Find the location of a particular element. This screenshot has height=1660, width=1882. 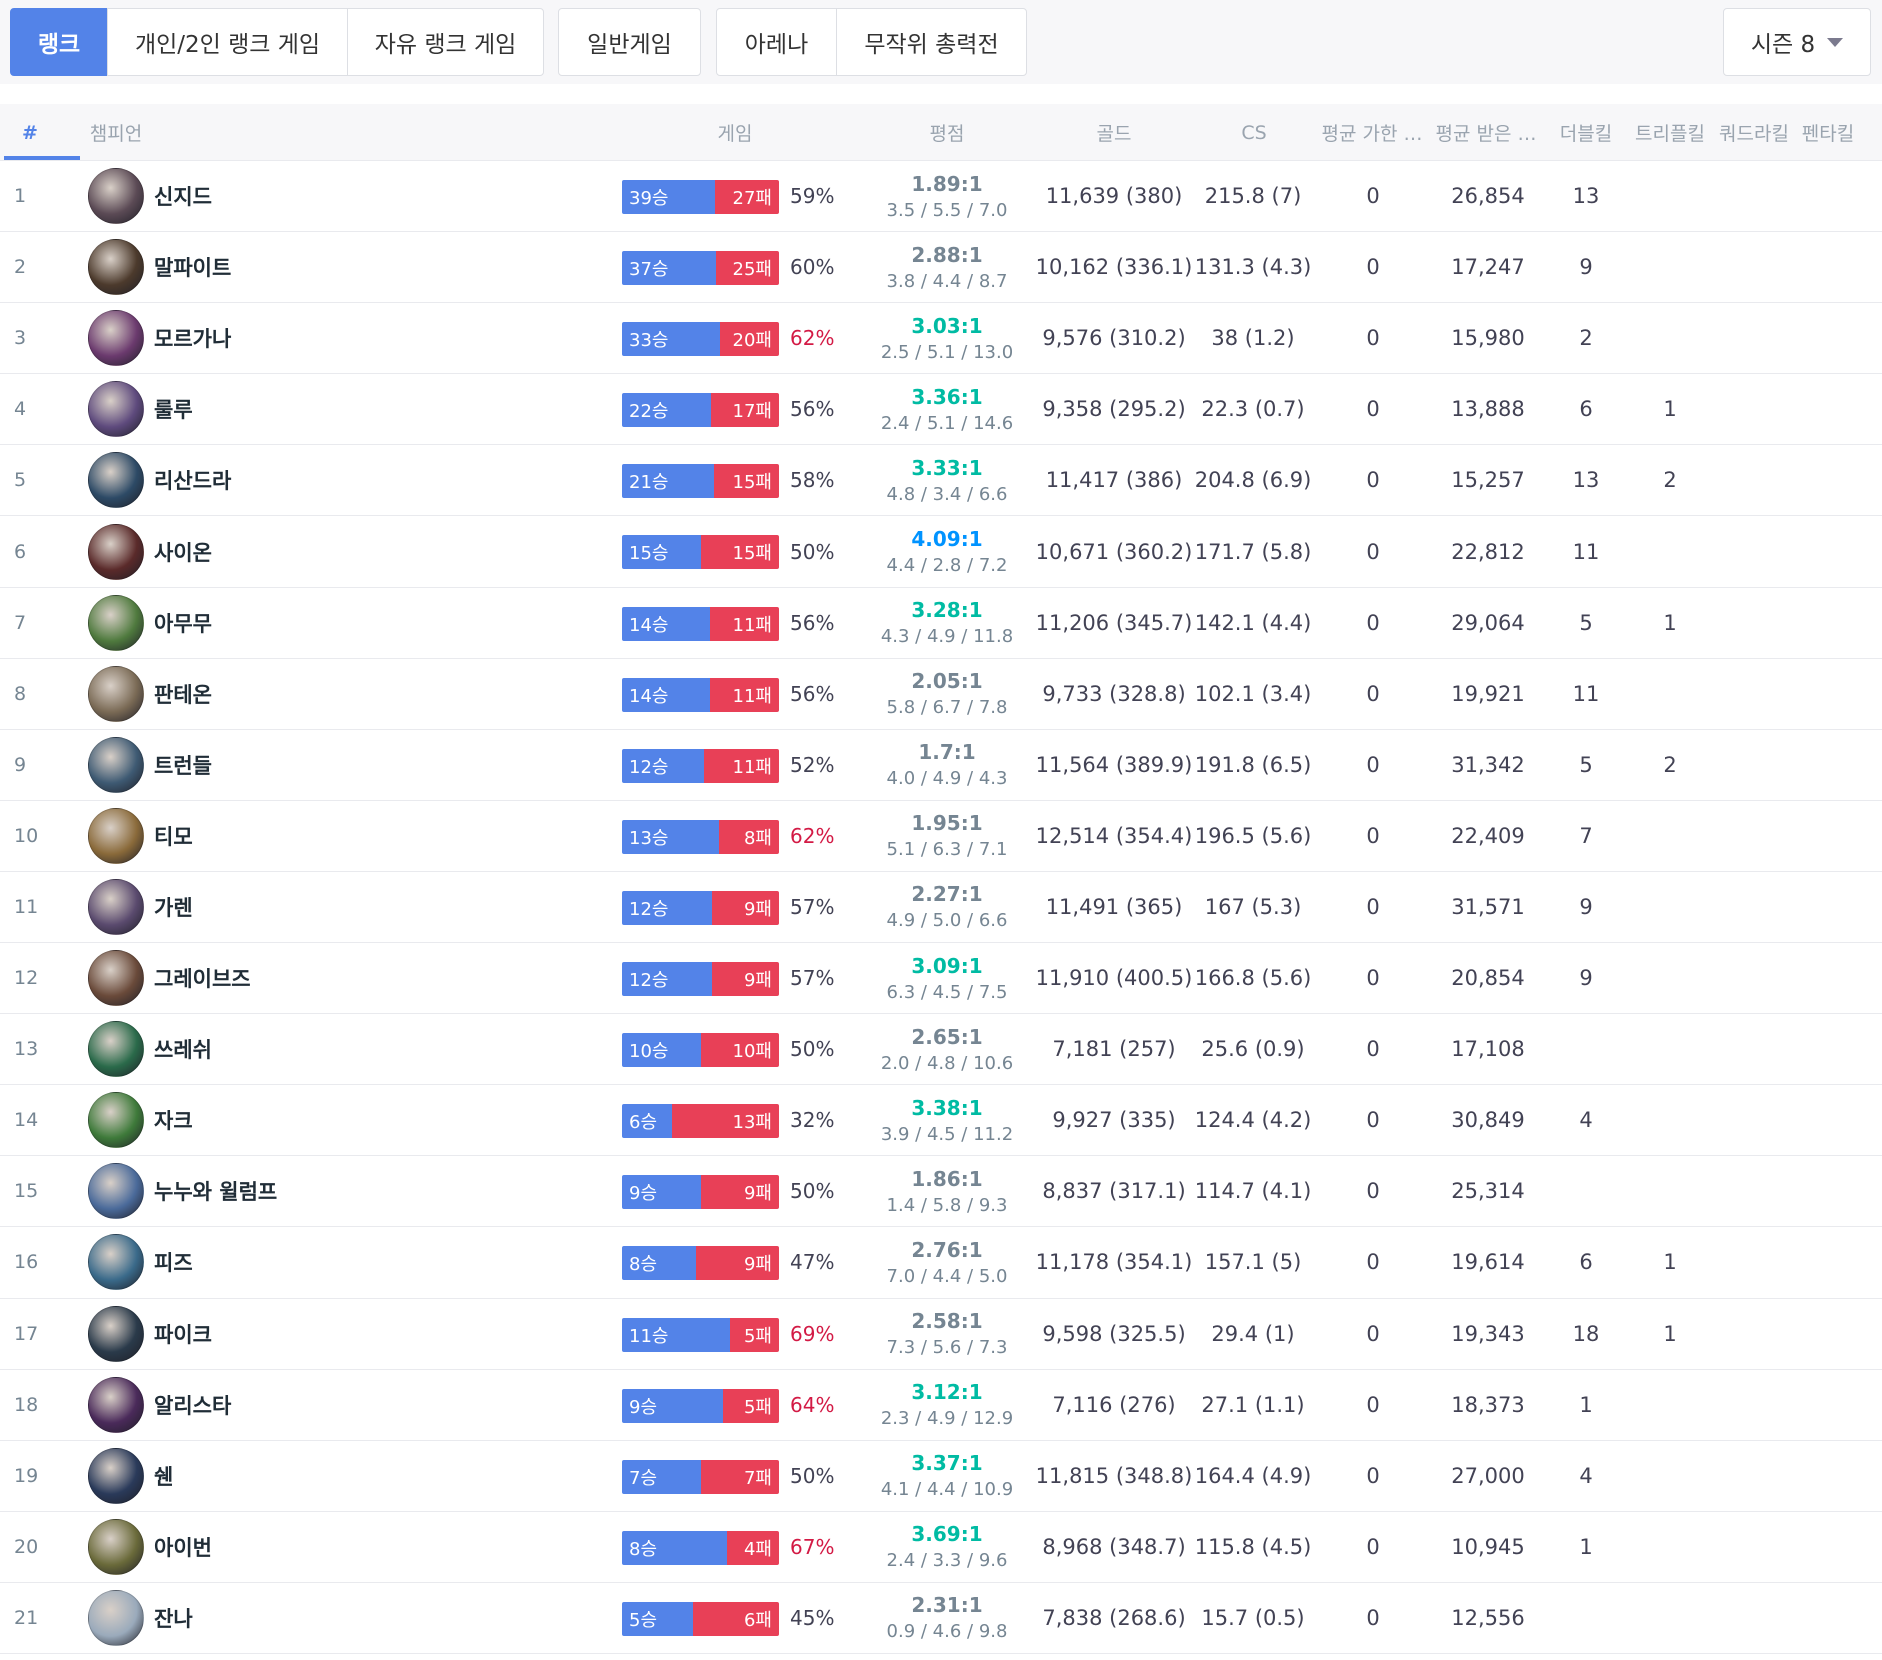

champion-cell: 룰루 is located at coordinates (298, 409).